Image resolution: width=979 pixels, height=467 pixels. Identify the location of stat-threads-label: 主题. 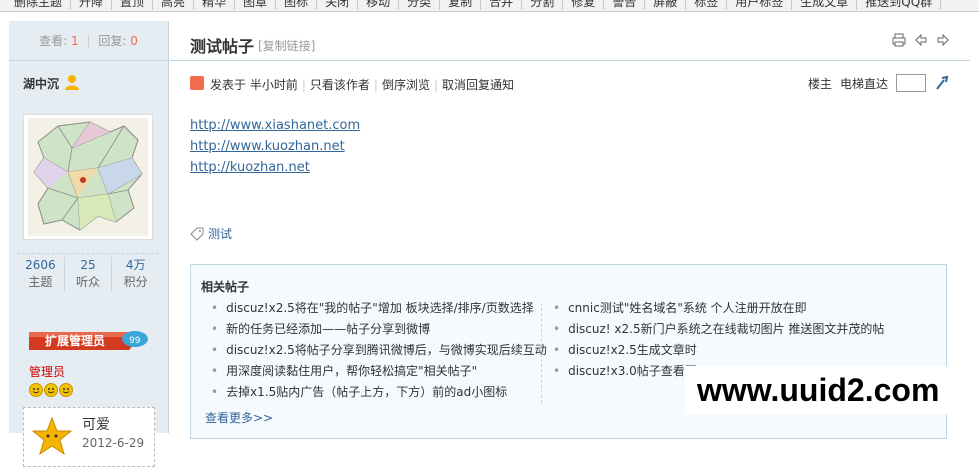
(40, 282).